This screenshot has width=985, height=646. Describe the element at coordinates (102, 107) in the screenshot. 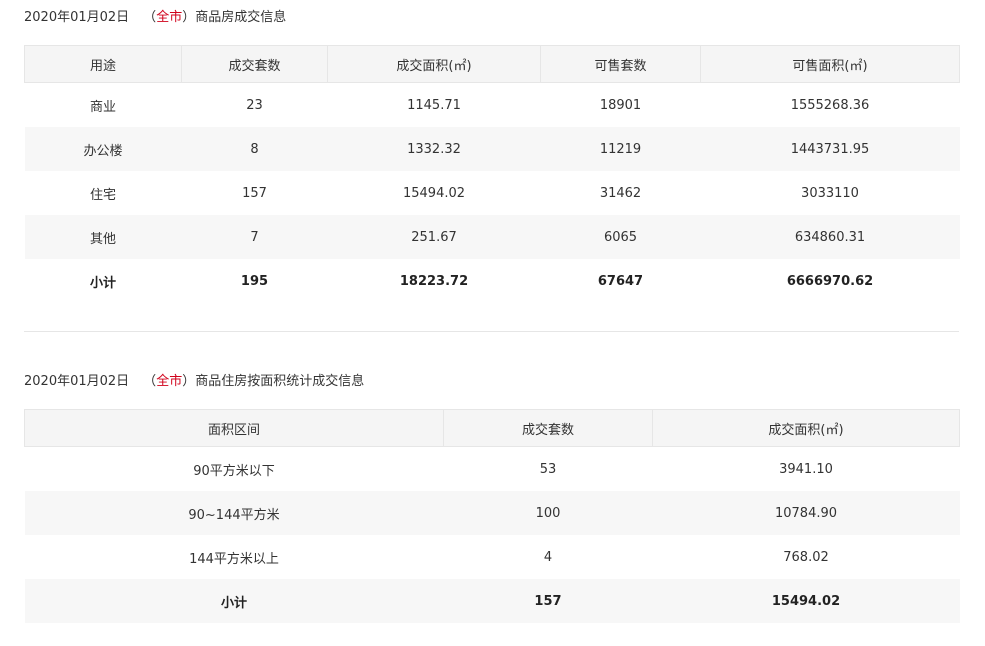

I see `table-cell: 商业` at that location.